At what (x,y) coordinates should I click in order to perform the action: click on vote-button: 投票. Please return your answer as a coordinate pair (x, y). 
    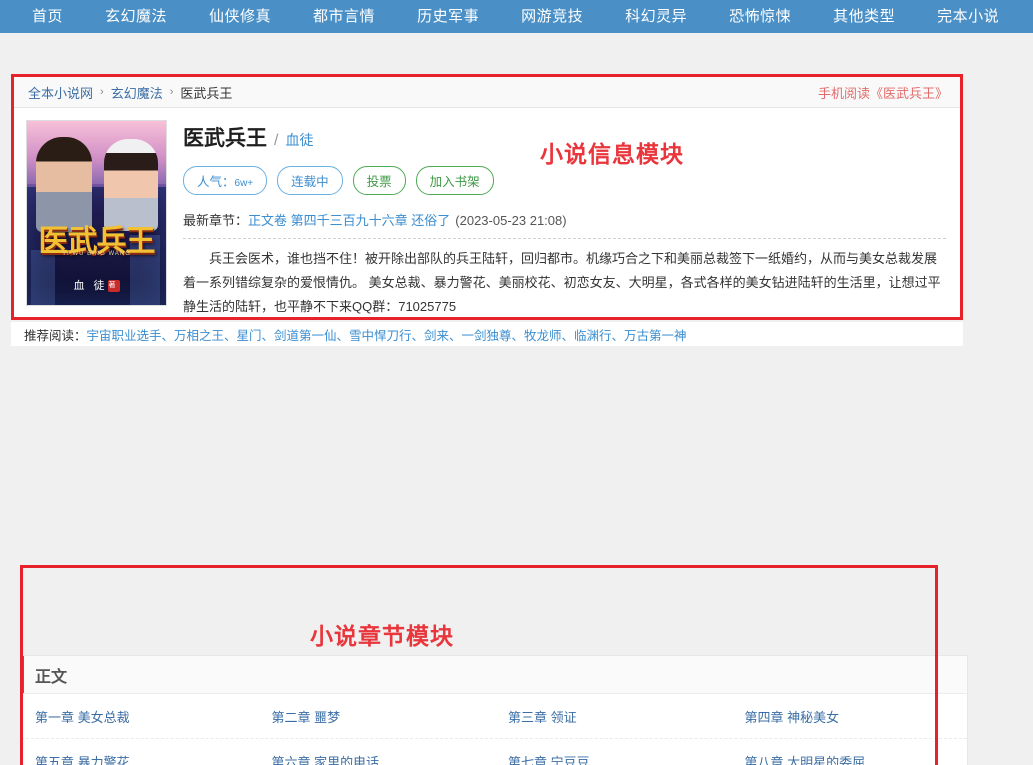
    Looking at the image, I should click on (379, 180).